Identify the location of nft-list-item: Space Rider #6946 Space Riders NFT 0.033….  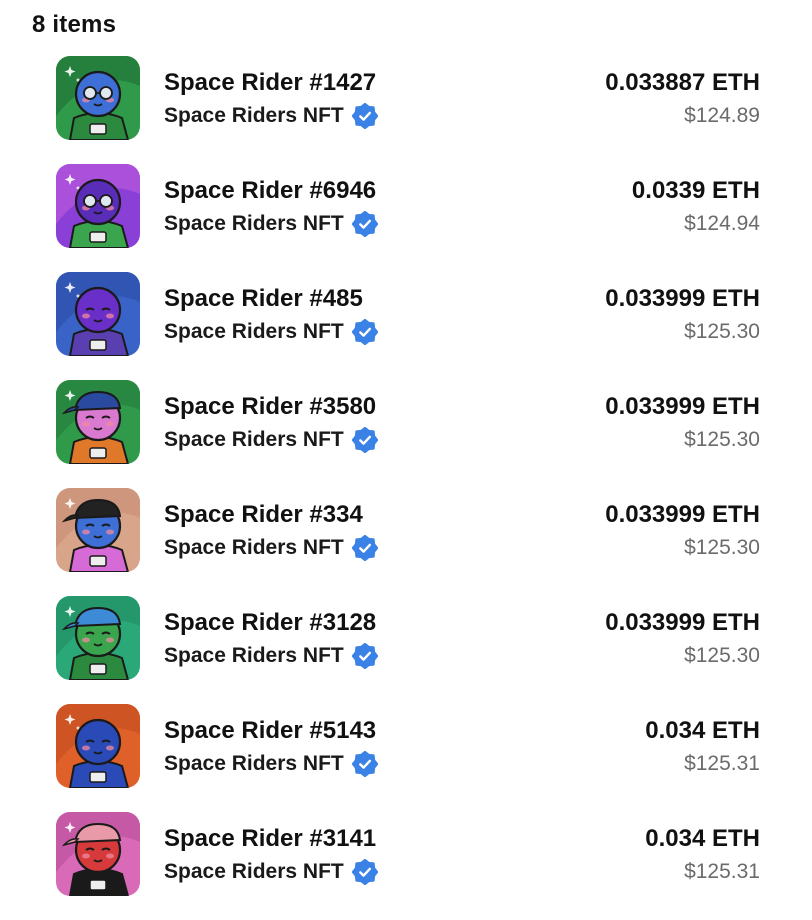
(406, 218).